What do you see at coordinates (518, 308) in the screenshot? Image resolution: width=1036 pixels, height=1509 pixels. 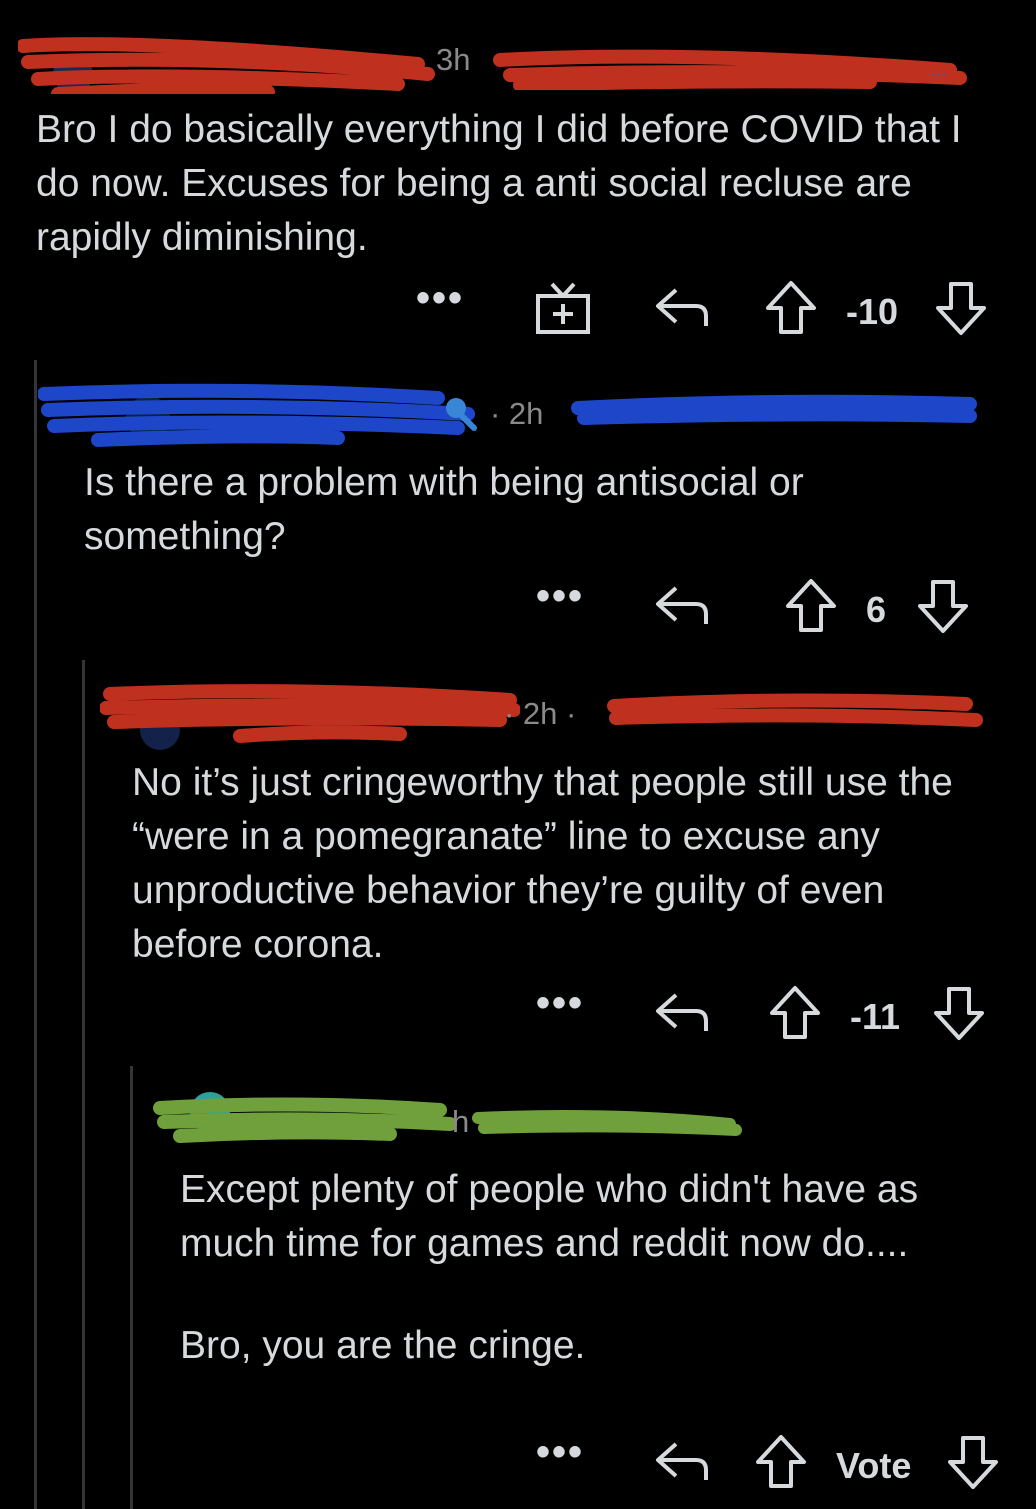 I see `comment-actions: ••• -10` at bounding box center [518, 308].